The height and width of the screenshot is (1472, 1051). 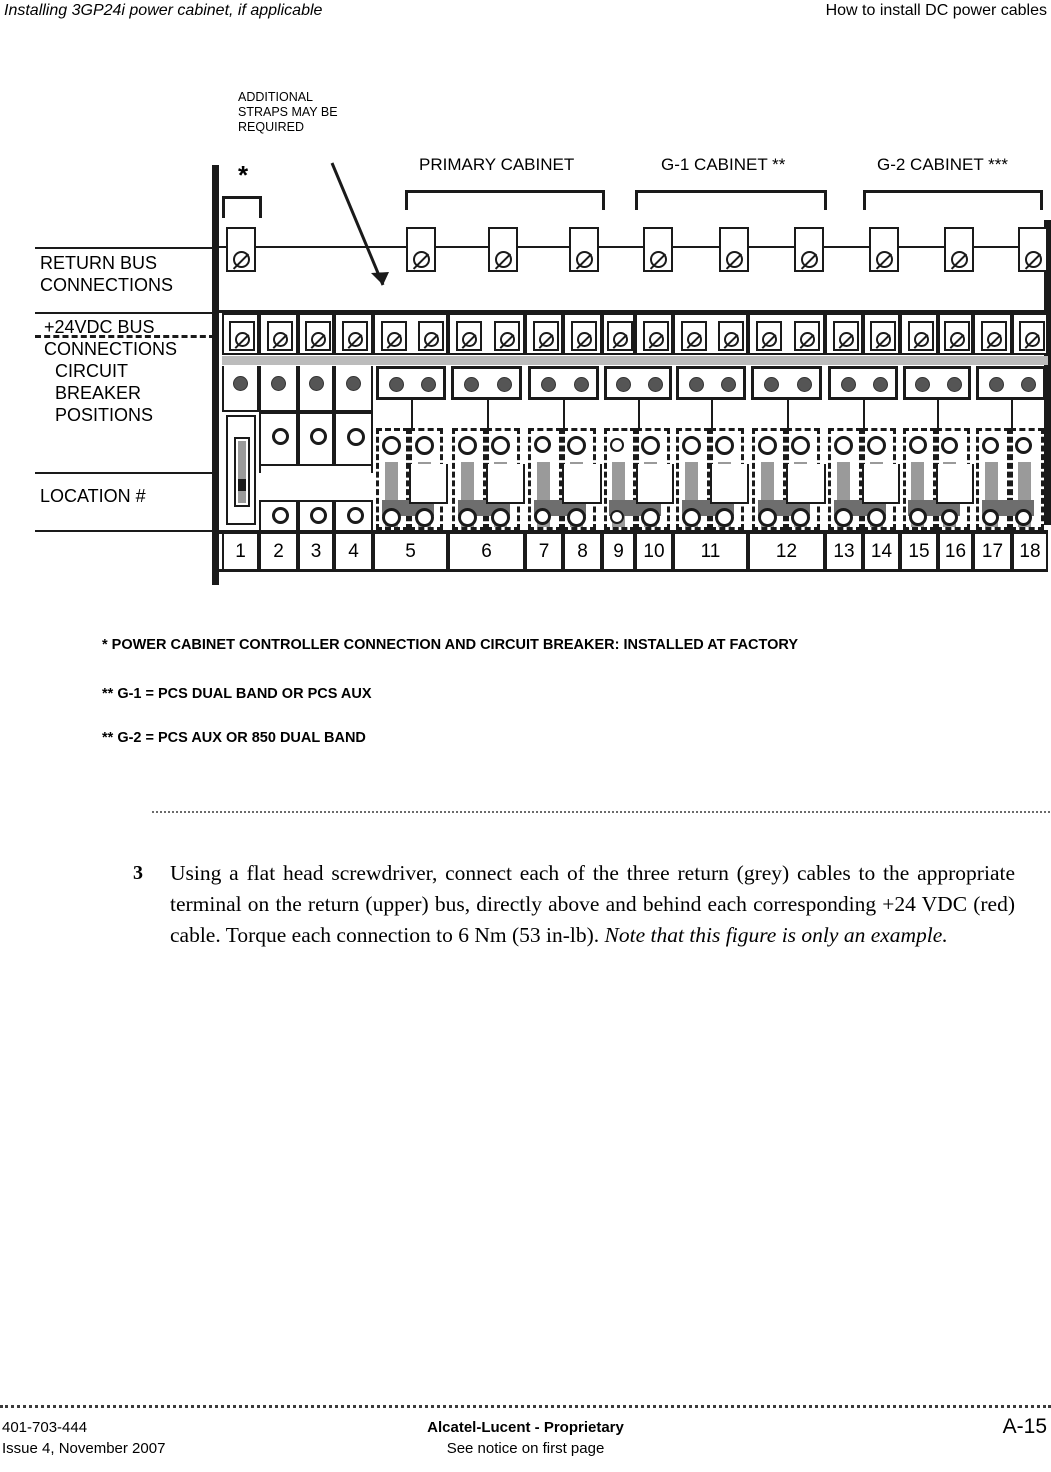 I want to click on location-cell: 2, so click(x=278, y=551).